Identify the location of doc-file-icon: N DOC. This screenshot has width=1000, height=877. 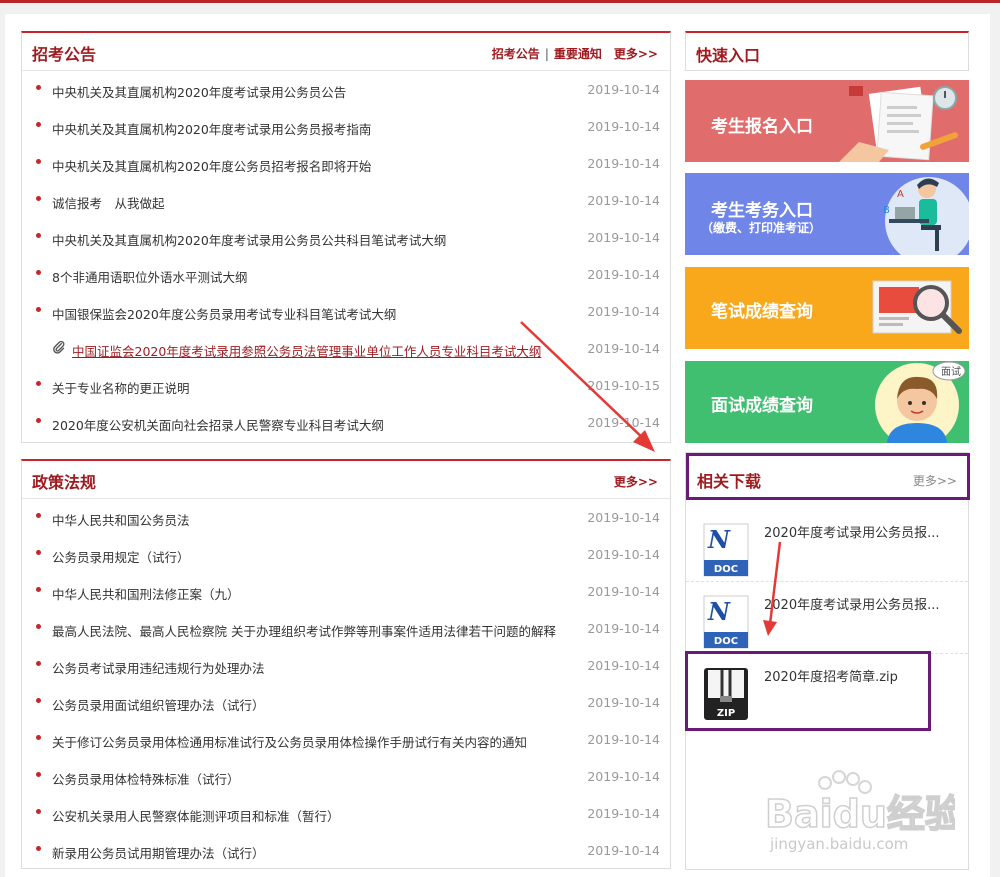
(726, 622).